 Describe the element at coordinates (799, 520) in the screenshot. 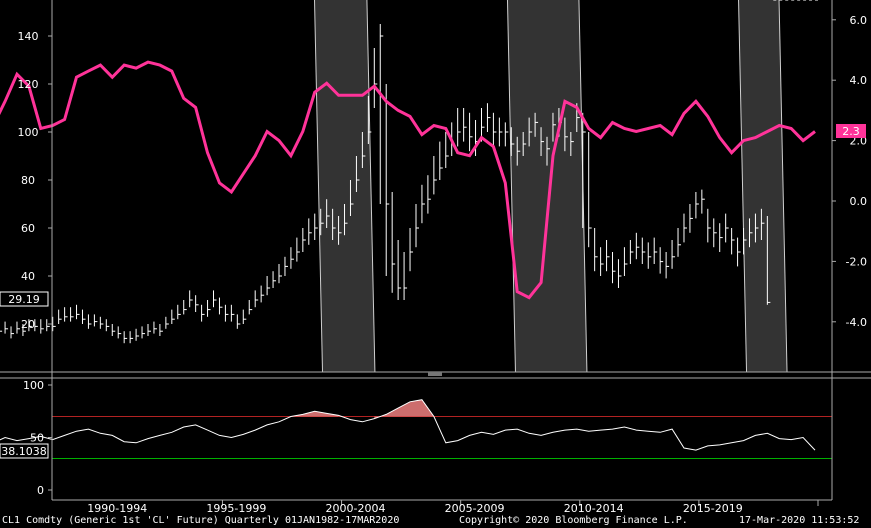

I see `footer-timestamp: 17-Mar-2020 11:53:52` at that location.